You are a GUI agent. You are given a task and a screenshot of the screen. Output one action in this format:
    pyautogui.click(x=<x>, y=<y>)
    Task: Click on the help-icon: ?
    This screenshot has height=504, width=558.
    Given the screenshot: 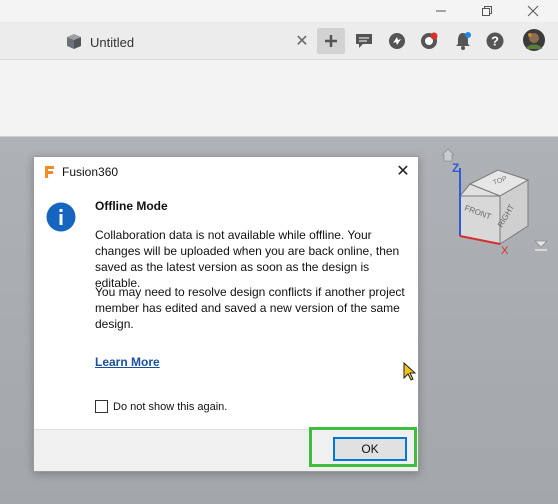 What is the action you would take?
    pyautogui.click(x=495, y=41)
    